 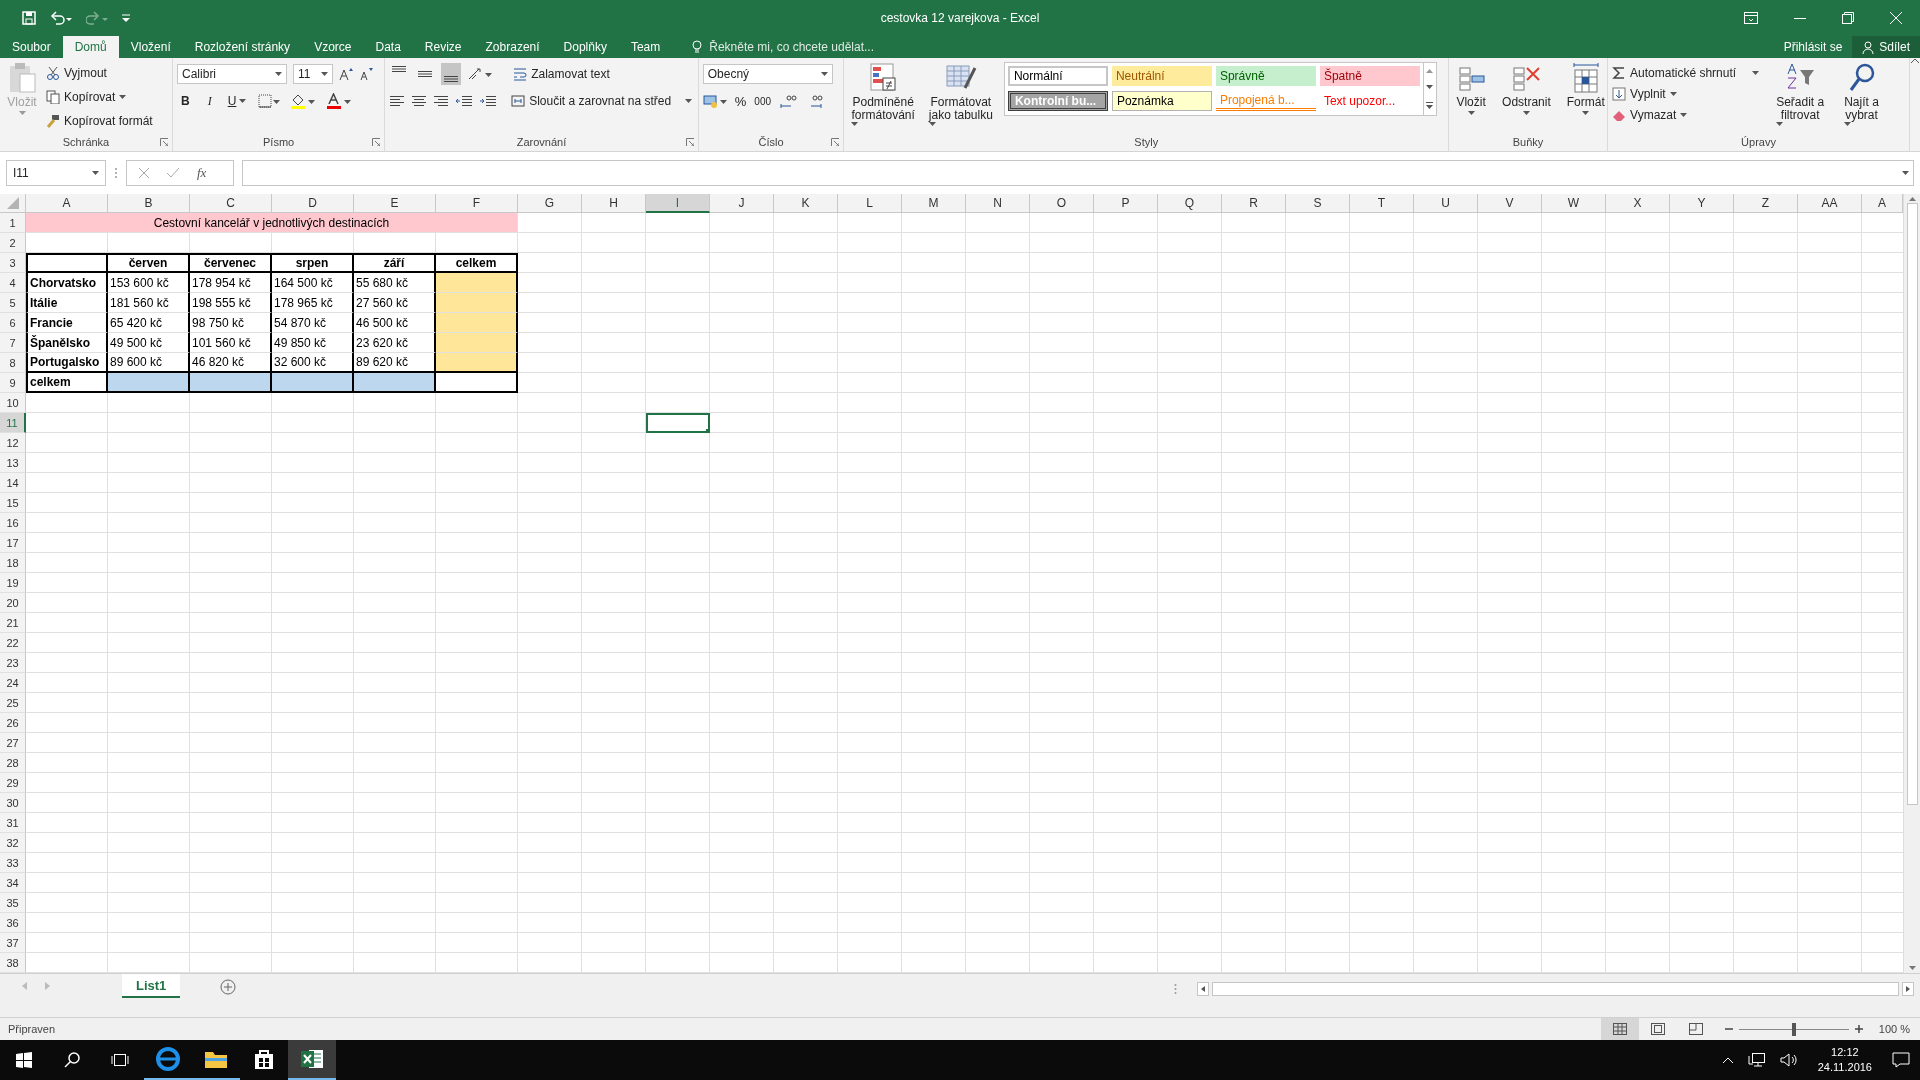 I want to click on column-header: A, so click(x=67, y=203).